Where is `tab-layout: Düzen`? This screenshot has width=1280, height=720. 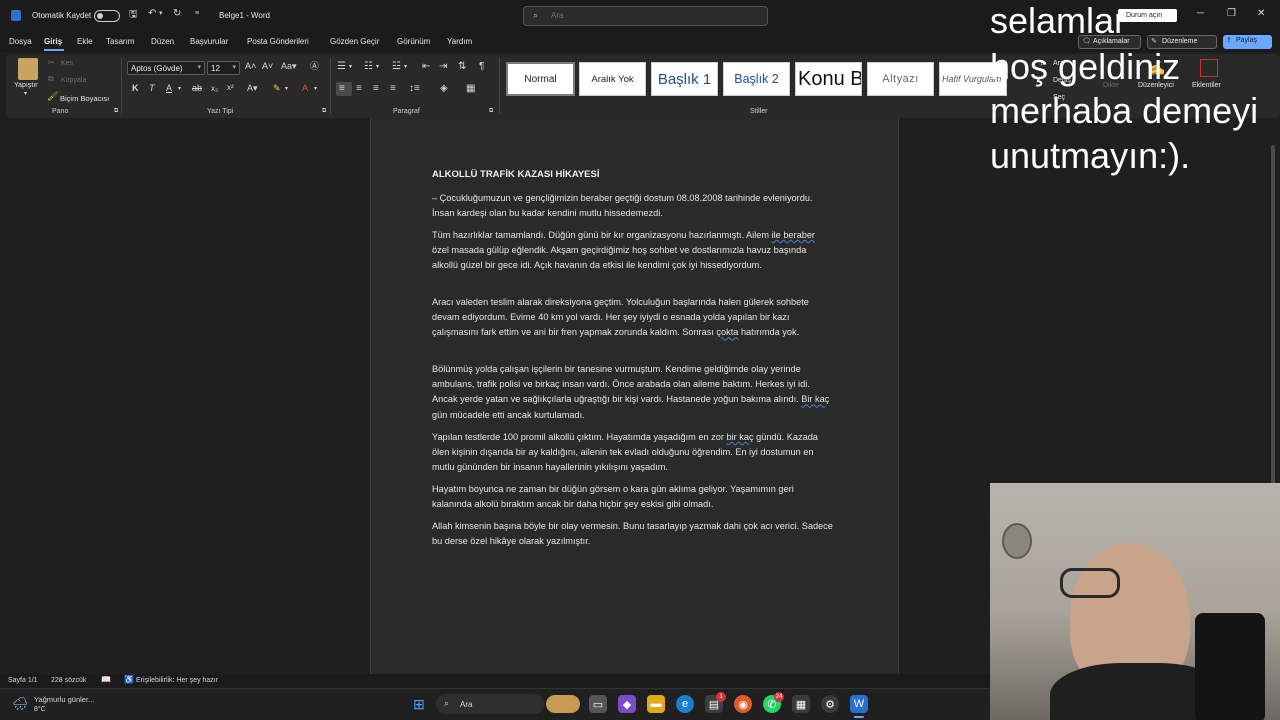 tab-layout: Düzen is located at coordinates (162, 41).